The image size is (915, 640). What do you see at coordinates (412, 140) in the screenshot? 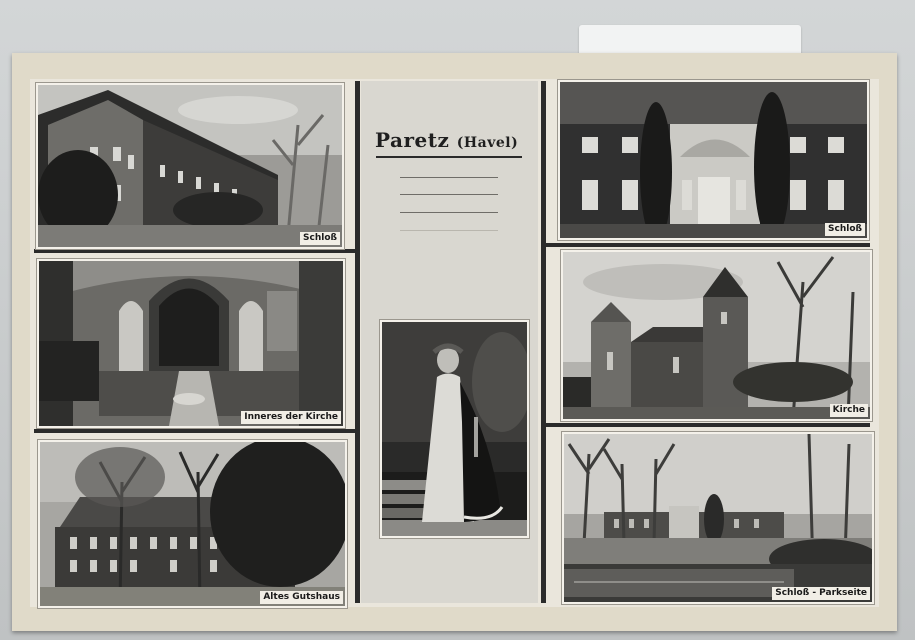
I see `title-main: Paretz` at bounding box center [412, 140].